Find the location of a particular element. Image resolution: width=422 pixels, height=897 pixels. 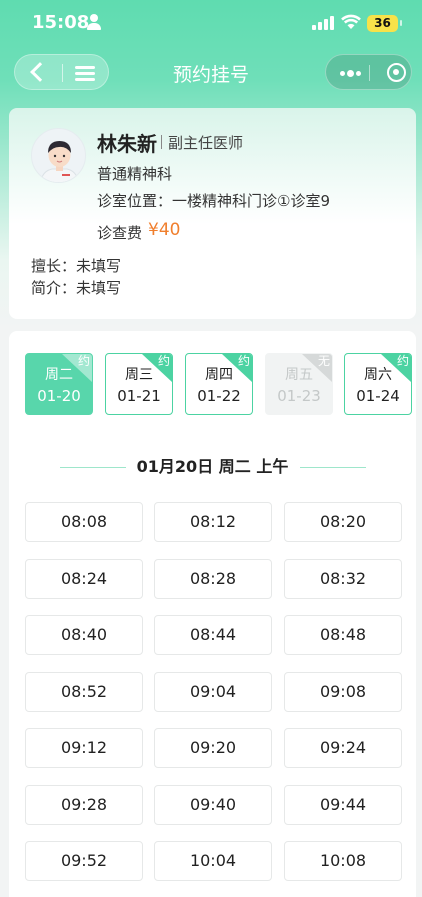

time-slot-button: 09:12 is located at coordinates (84, 748).